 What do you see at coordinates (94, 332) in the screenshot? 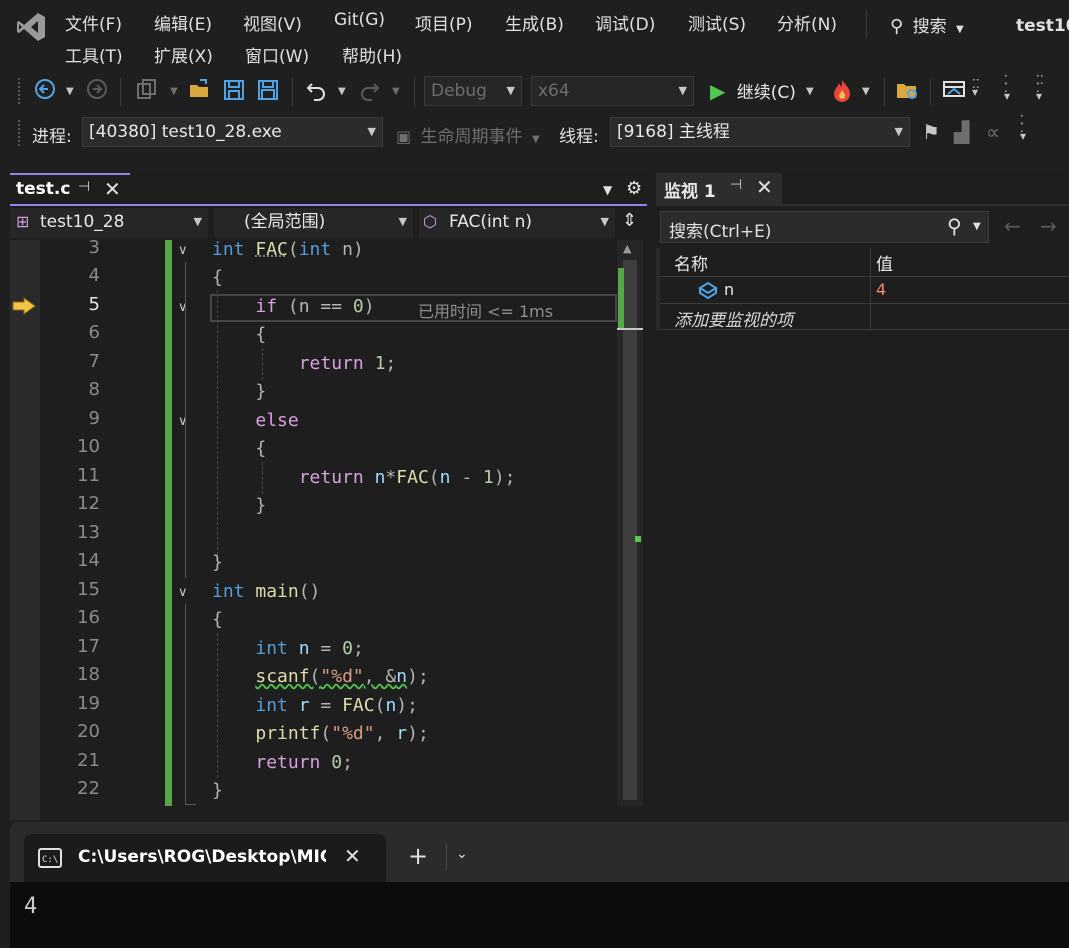
I see `line-number: 6` at bounding box center [94, 332].